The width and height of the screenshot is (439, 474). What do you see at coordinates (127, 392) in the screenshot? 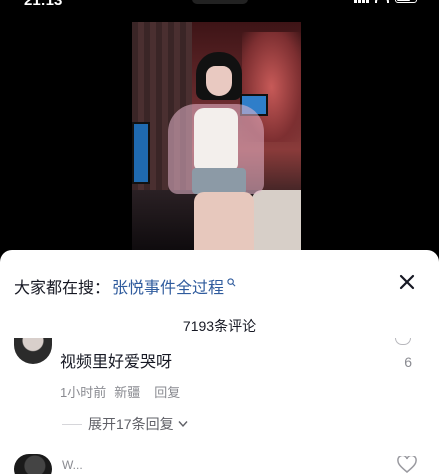
I see `comment-location: 新疆` at bounding box center [127, 392].